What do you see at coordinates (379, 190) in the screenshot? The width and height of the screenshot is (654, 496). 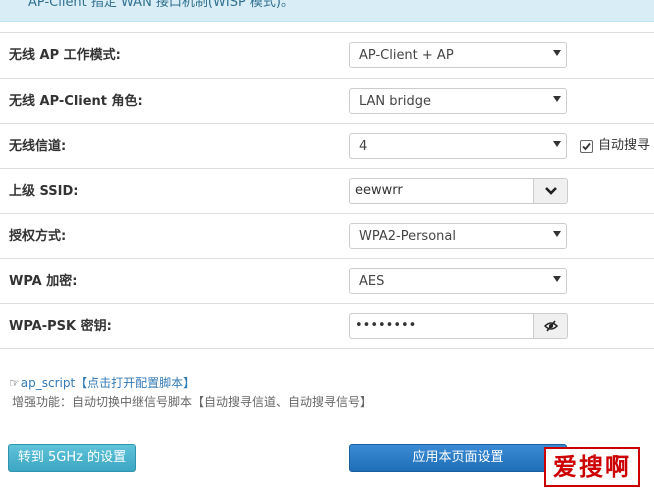 I see `ssid-value: eewwrr` at bounding box center [379, 190].